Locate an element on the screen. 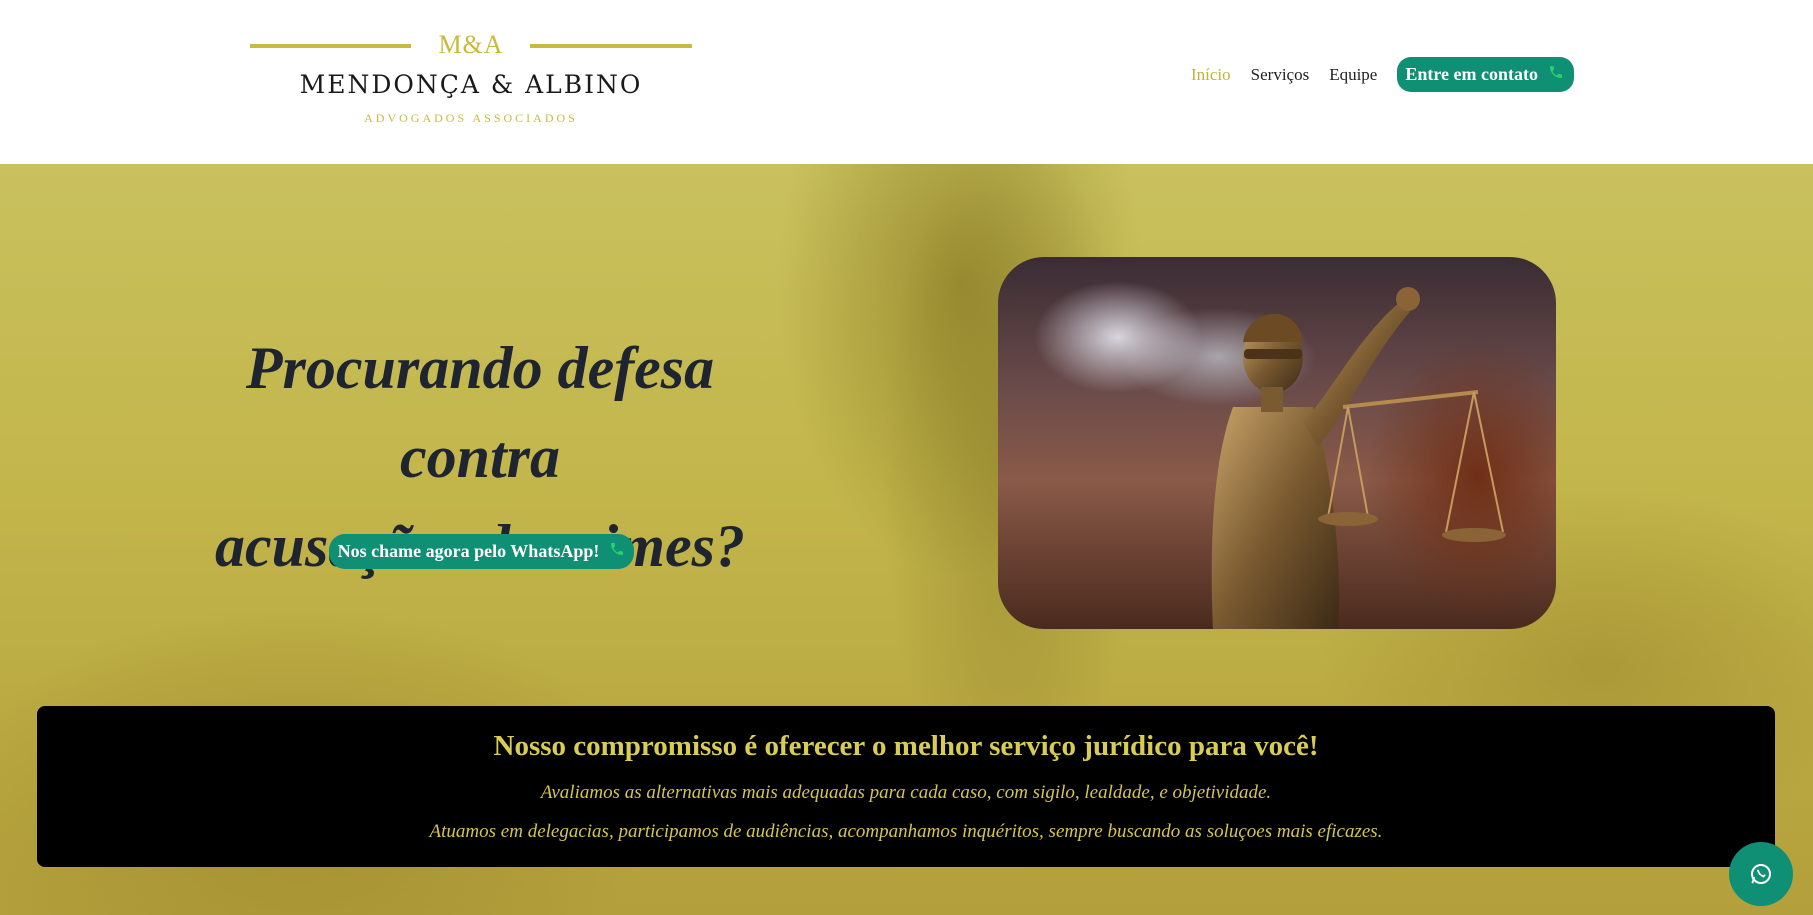  justice-statue-photo is located at coordinates (1277, 443).